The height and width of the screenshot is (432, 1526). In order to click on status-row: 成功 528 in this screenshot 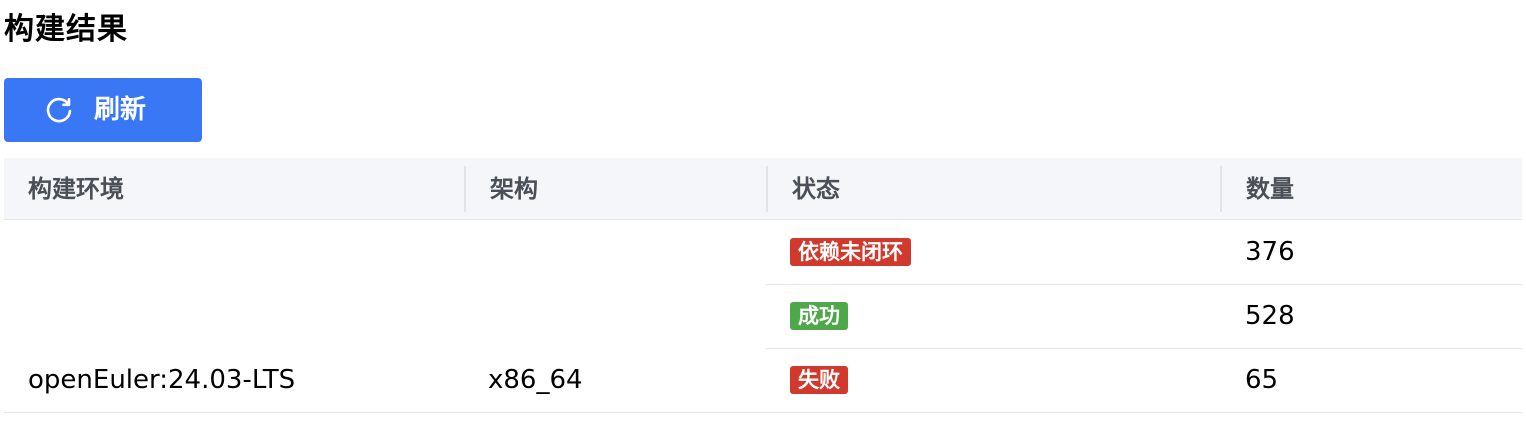, I will do `click(1144, 316)`.